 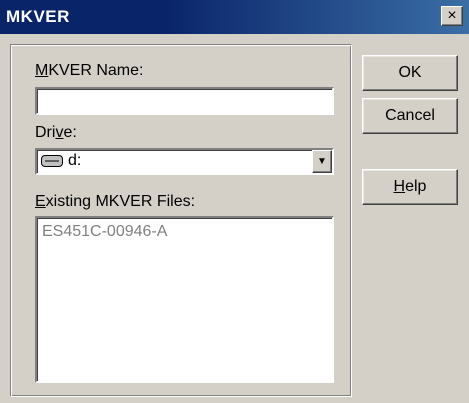 What do you see at coordinates (184, 101) in the screenshot?
I see `mkver-name-input` at bounding box center [184, 101].